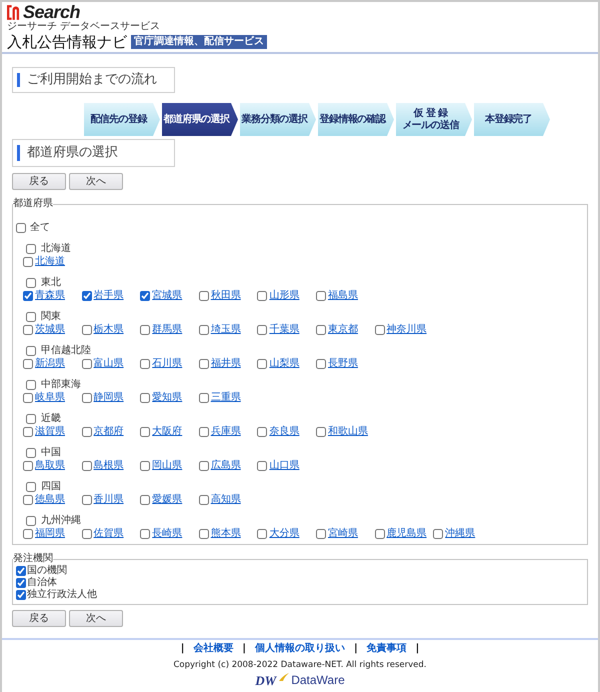 The image size is (600, 692). Describe the element at coordinates (167, 364) in the screenshot. I see `prefecture-link: 石川県` at that location.